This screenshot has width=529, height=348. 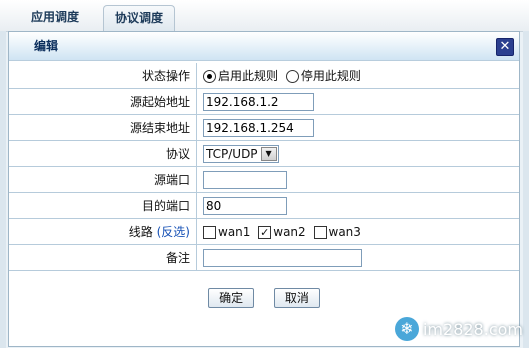 I want to click on radio-enable-label: 启用此规则, so click(x=248, y=76).